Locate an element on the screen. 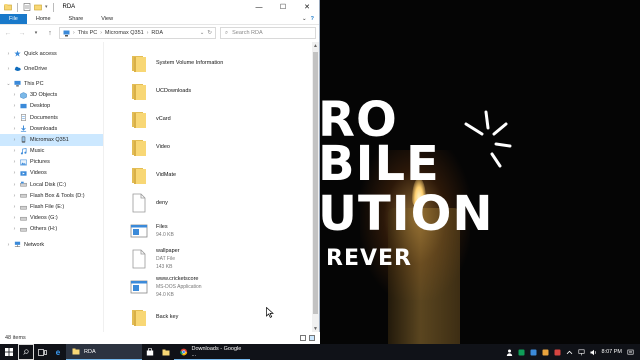  file-list-item: System Volume Information is located at coordinates (176, 63).